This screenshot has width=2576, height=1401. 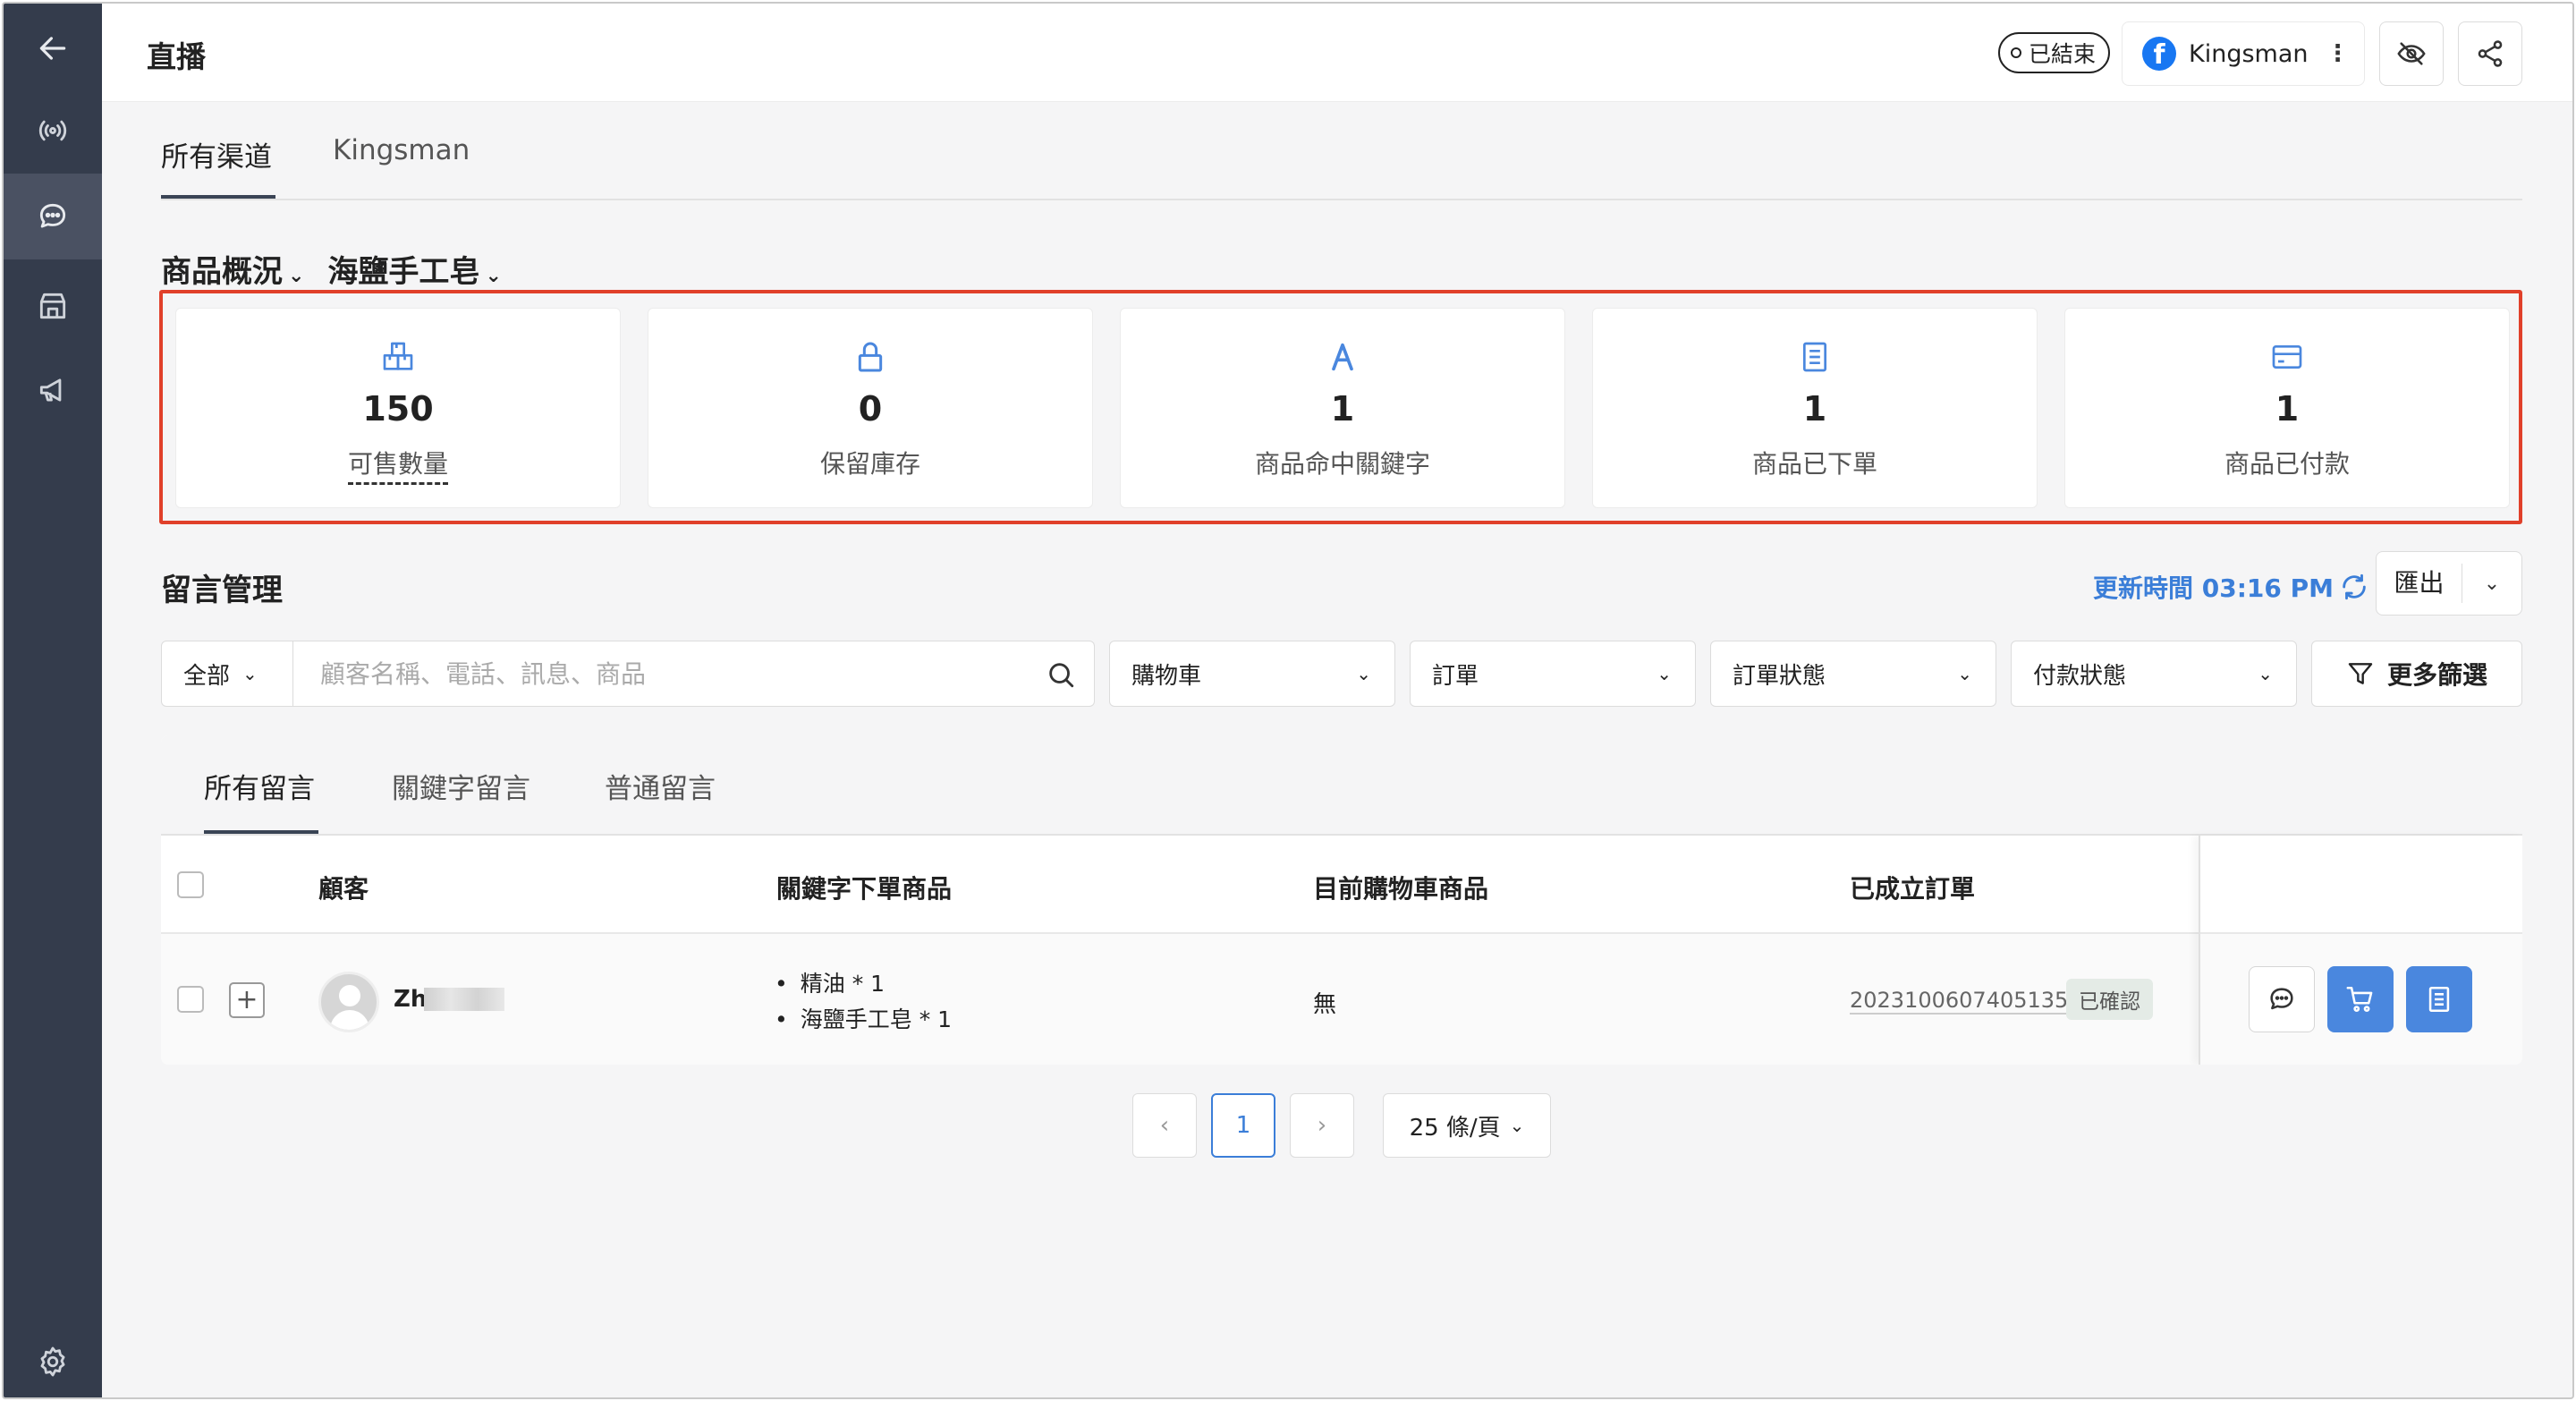 I want to click on create-order-button, so click(x=2439, y=999).